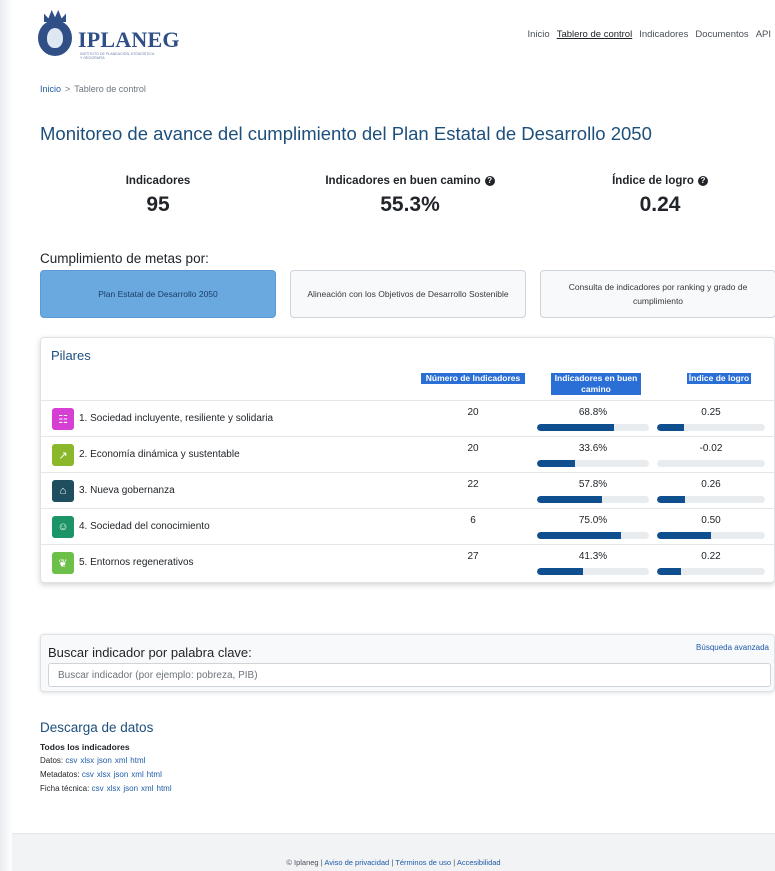  I want to click on search-input, so click(409, 675).